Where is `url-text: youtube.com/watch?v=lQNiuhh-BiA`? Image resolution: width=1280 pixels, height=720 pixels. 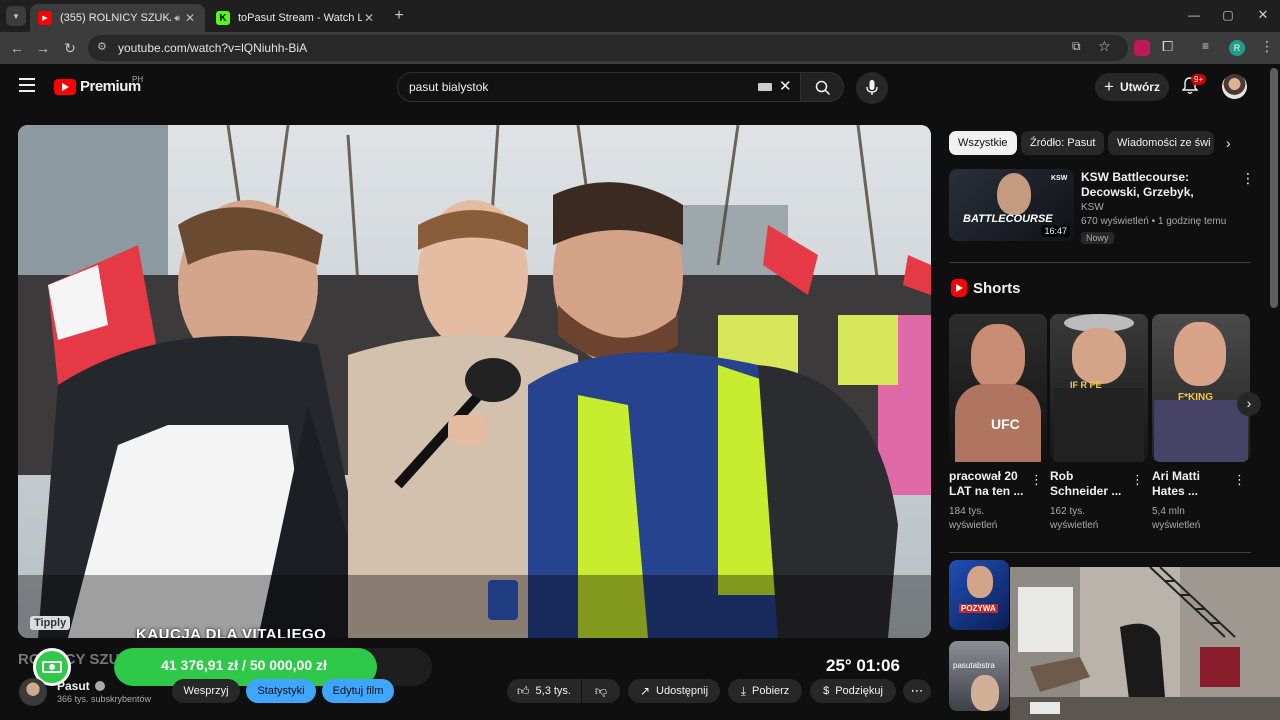 url-text: youtube.com/watch?v=lQNiuhh-BiA is located at coordinates (213, 48).